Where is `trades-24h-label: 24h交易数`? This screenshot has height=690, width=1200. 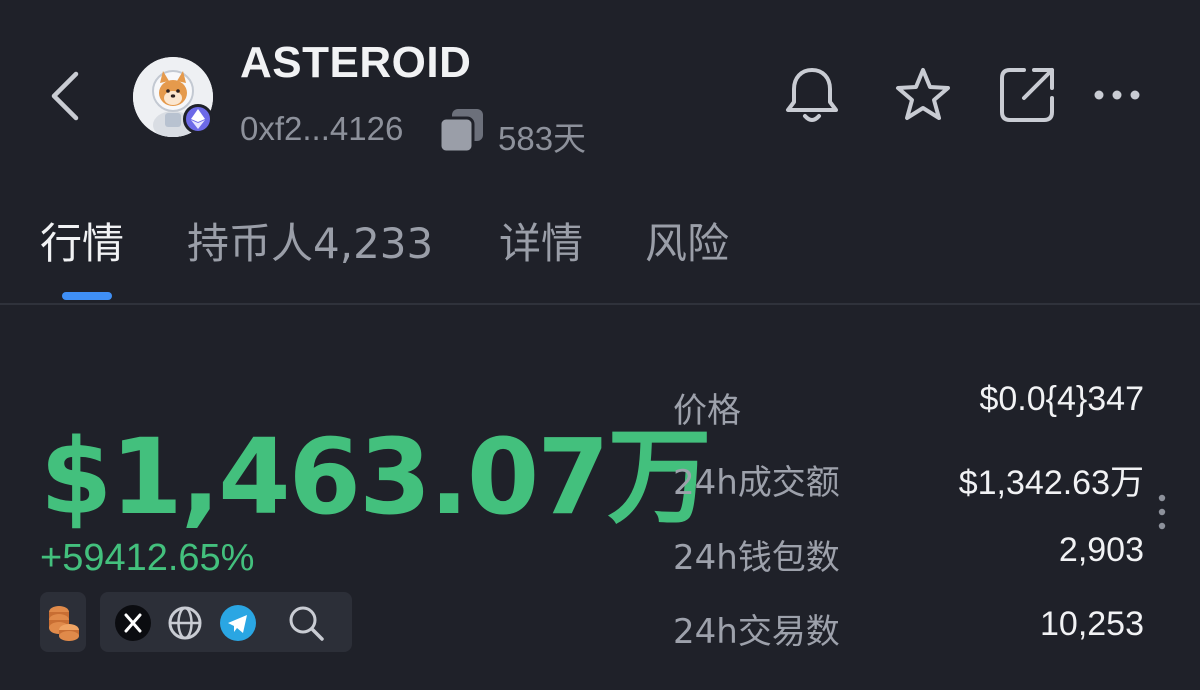 trades-24h-label: 24h交易数 is located at coordinates (756, 632).